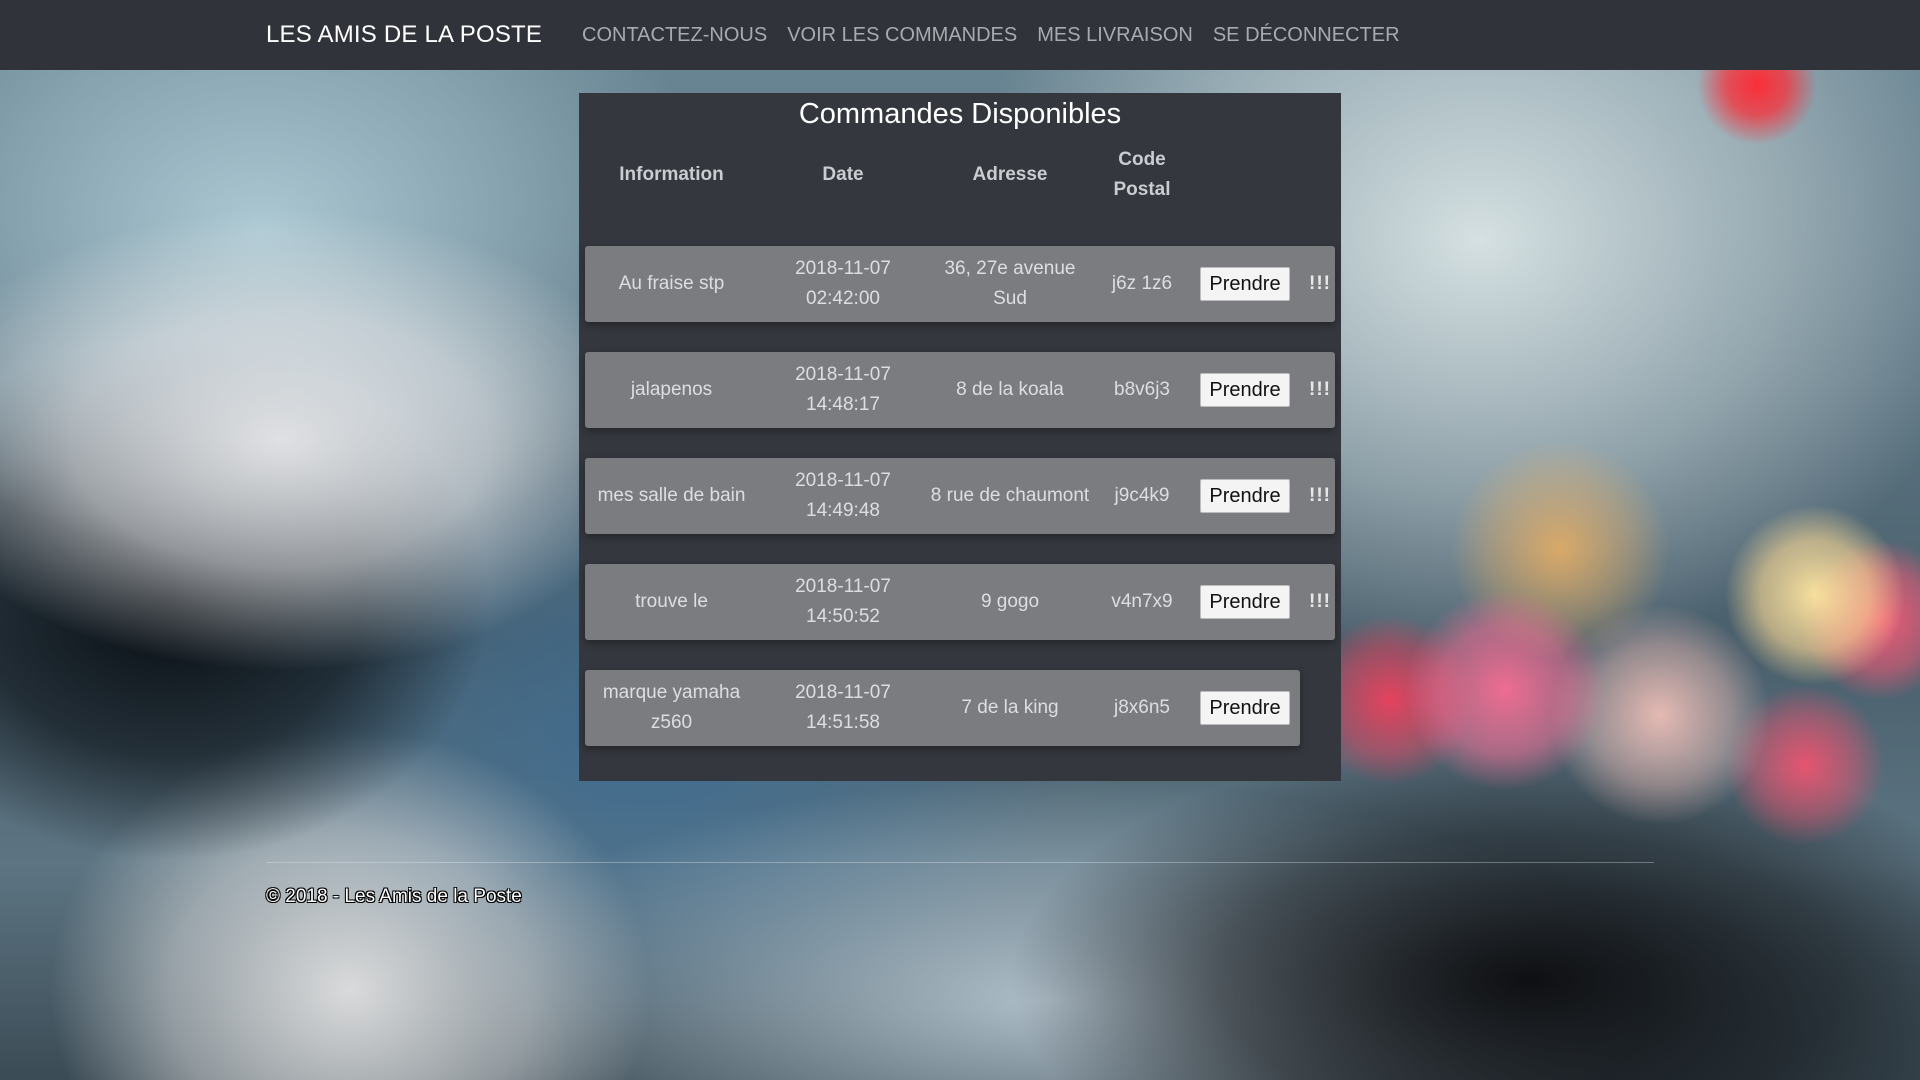 The image size is (1920, 1080). Describe the element at coordinates (1142, 389) in the screenshot. I see `order-postal-code: b8v6j3` at that location.